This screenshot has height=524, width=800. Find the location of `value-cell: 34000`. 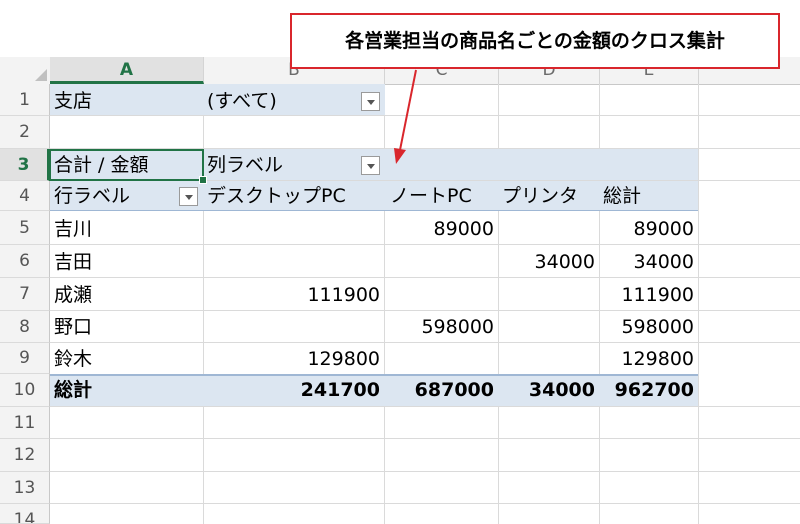

value-cell: 34000 is located at coordinates (547, 262).